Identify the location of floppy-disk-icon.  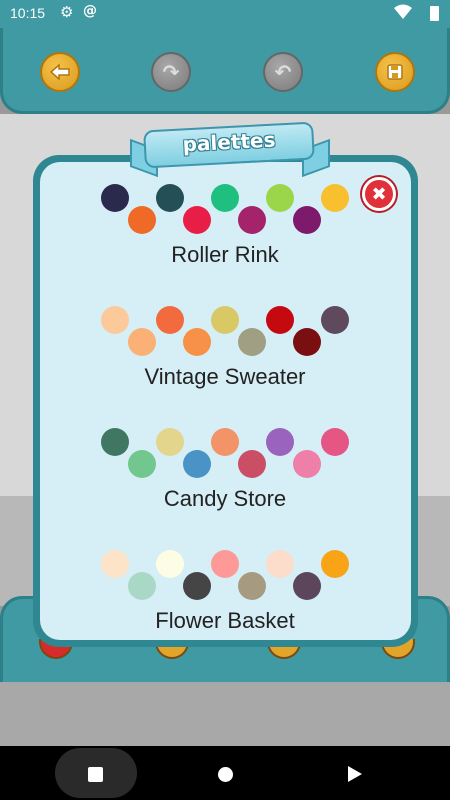
(395, 72).